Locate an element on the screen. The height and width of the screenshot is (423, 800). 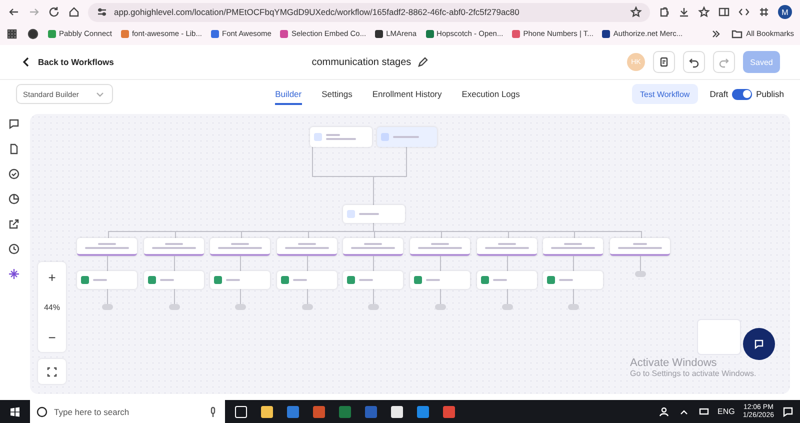
workflow-title: communication stages is located at coordinates (362, 62).